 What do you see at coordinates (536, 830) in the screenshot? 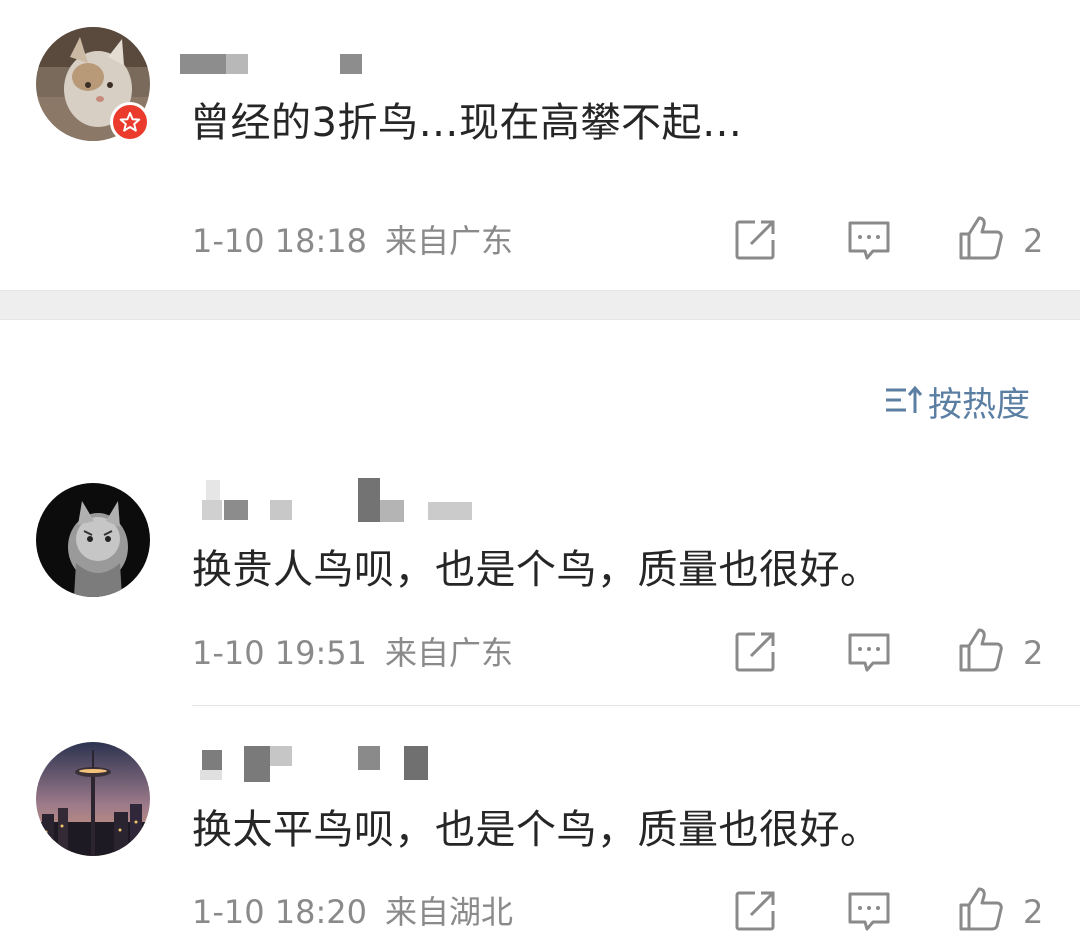
I see `comment-text: 换太平鸟呗，也是个鸟，质量也很好。` at bounding box center [536, 830].